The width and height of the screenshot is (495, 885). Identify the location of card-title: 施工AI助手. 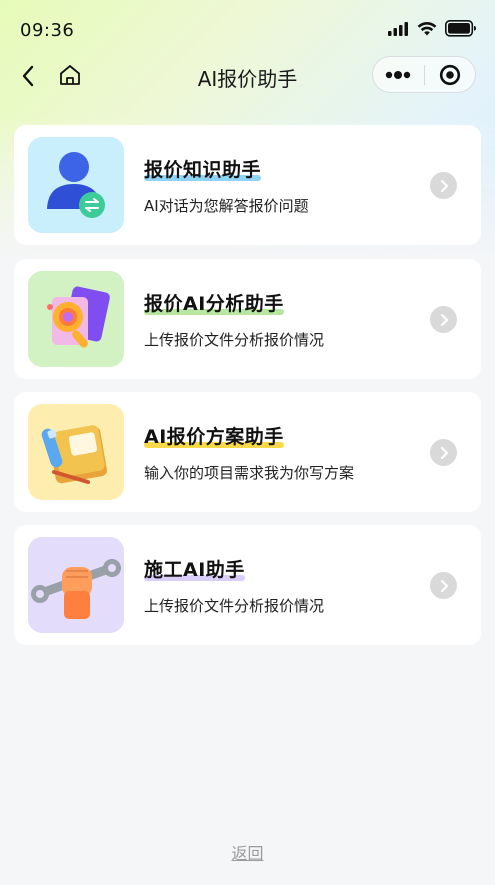
(194, 570).